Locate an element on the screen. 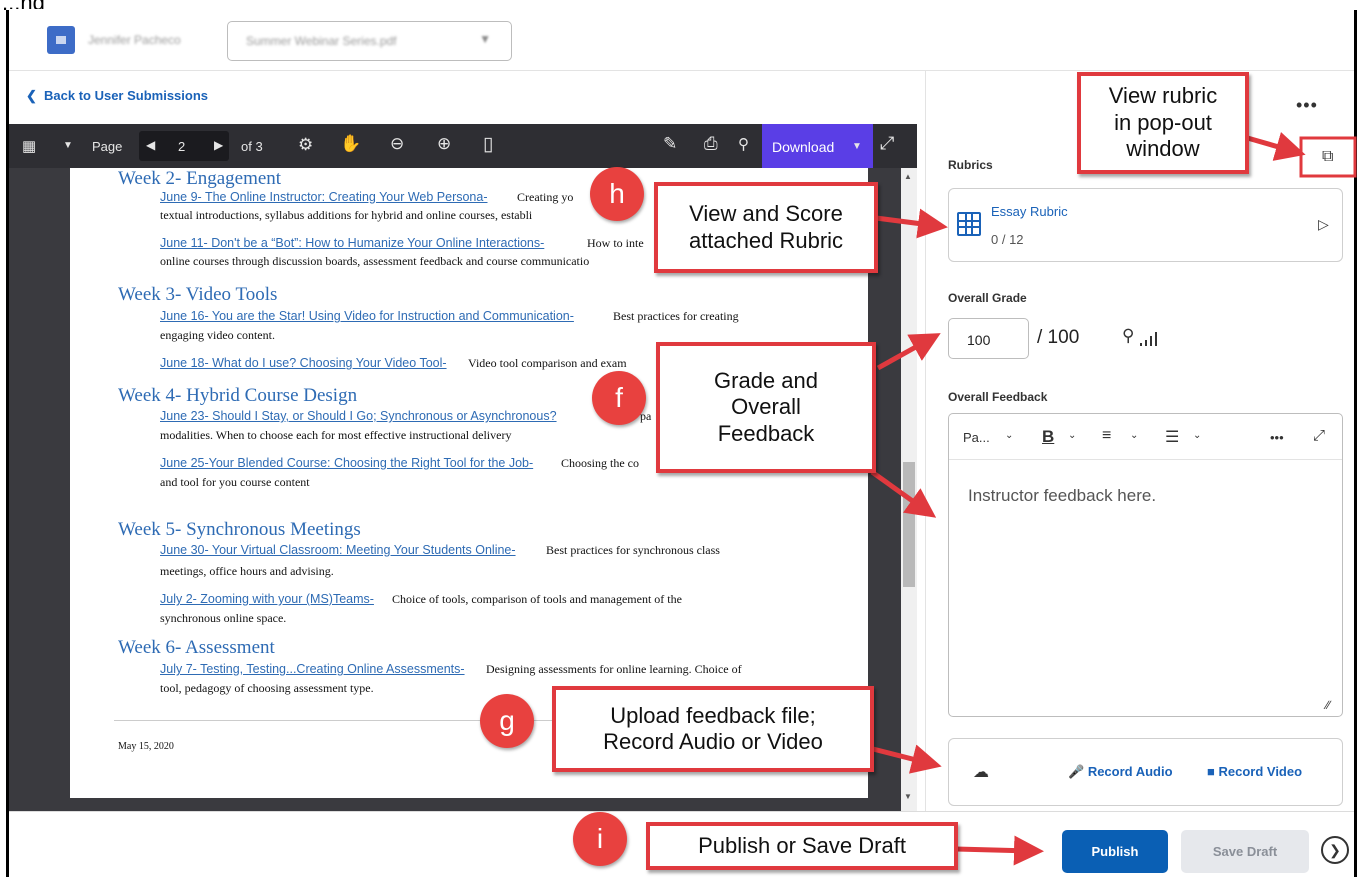 Image resolution: width=1357 pixels, height=877 pixels. rubric-callout: View and Score attached Rubric is located at coordinates (766, 227).